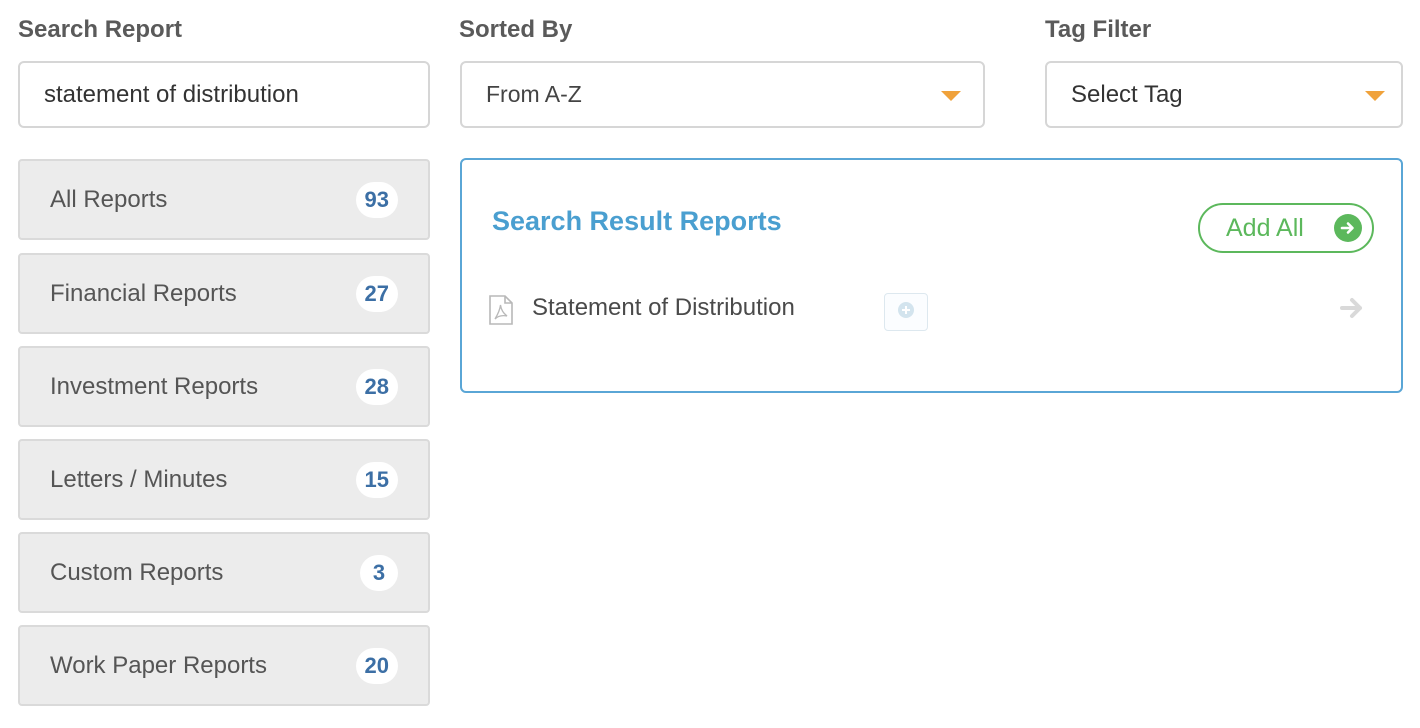 This screenshot has height=728, width=1420. What do you see at coordinates (143, 293) in the screenshot?
I see `category-label: Financial Reports` at bounding box center [143, 293].